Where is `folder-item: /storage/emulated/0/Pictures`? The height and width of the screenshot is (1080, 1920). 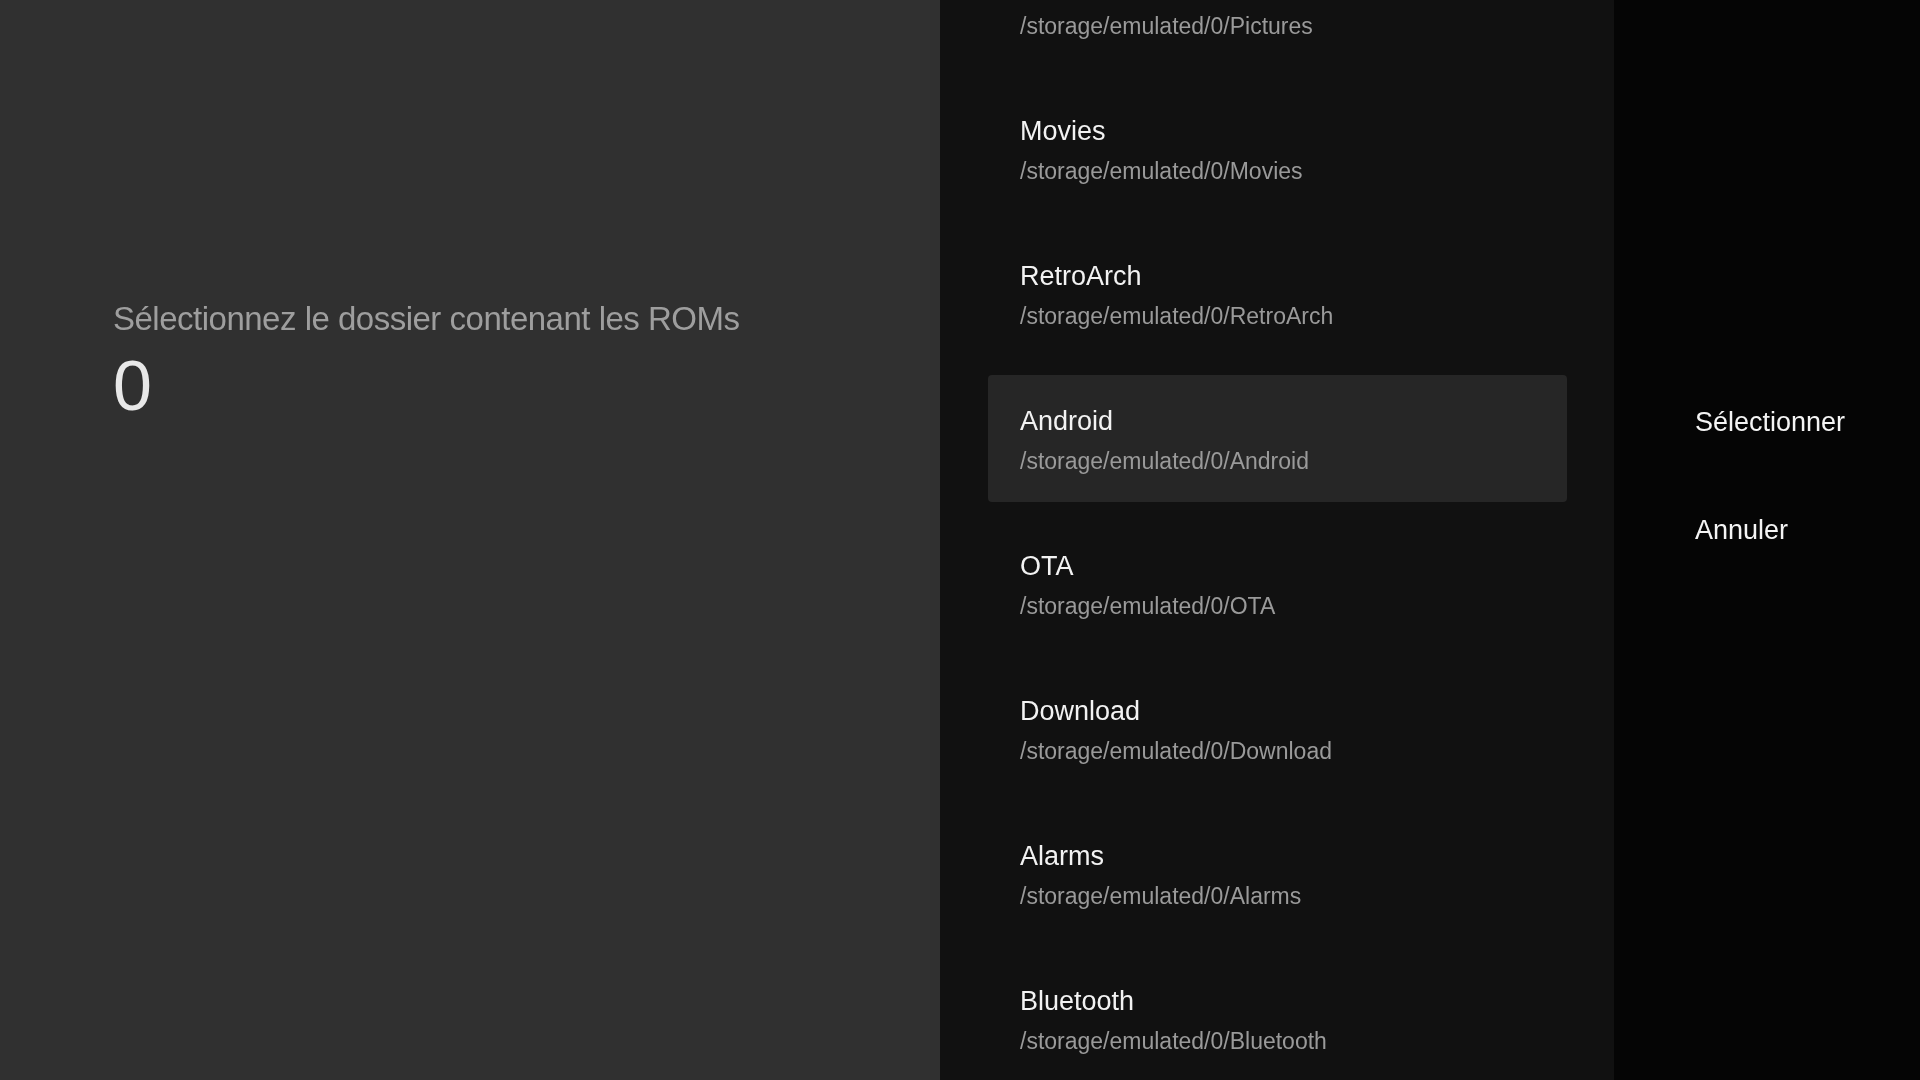 folder-item: /storage/emulated/0/Pictures is located at coordinates (1277, 33).